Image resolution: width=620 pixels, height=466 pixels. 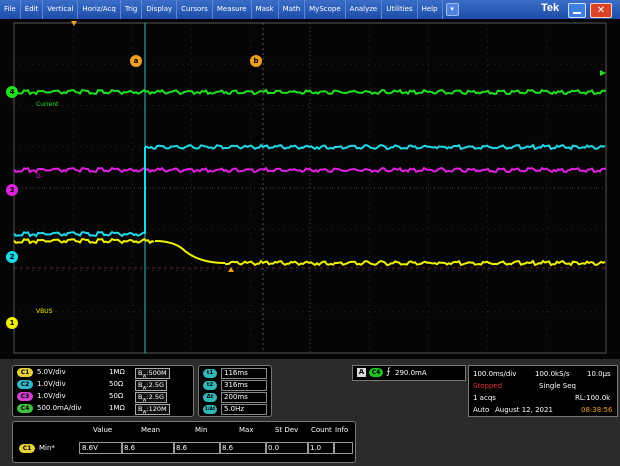 I want to click on menu-help: Help, so click(x=430, y=9).